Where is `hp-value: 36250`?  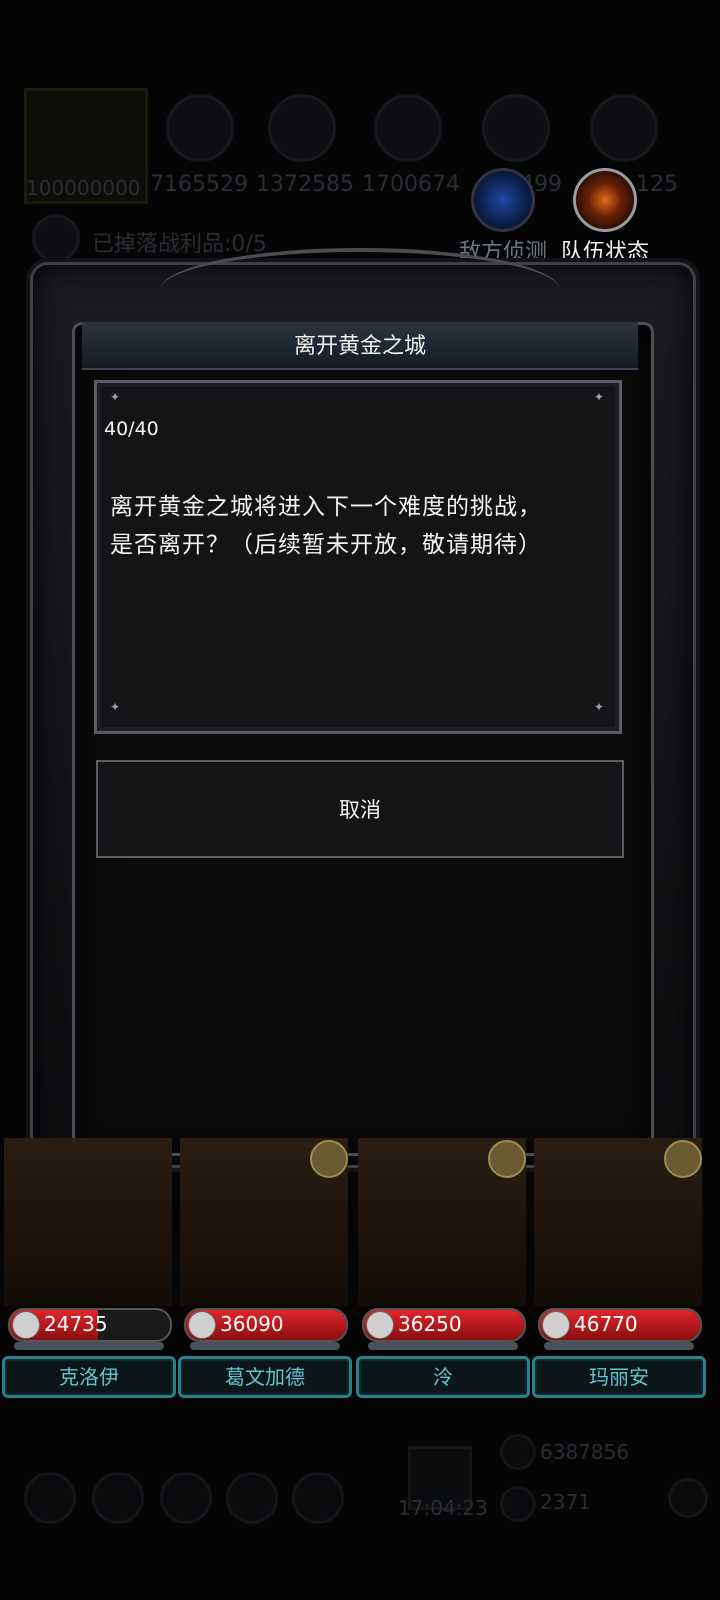 hp-value: 36250 is located at coordinates (430, 1324).